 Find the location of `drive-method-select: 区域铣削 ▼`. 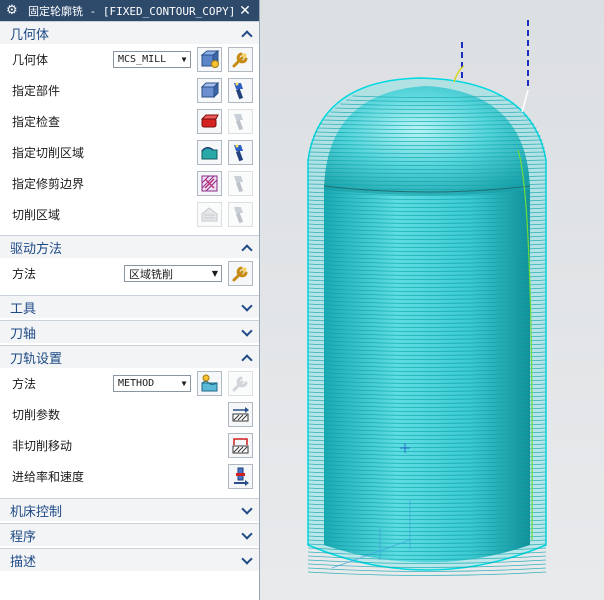

drive-method-select: 区域铣削 ▼ is located at coordinates (173, 273).